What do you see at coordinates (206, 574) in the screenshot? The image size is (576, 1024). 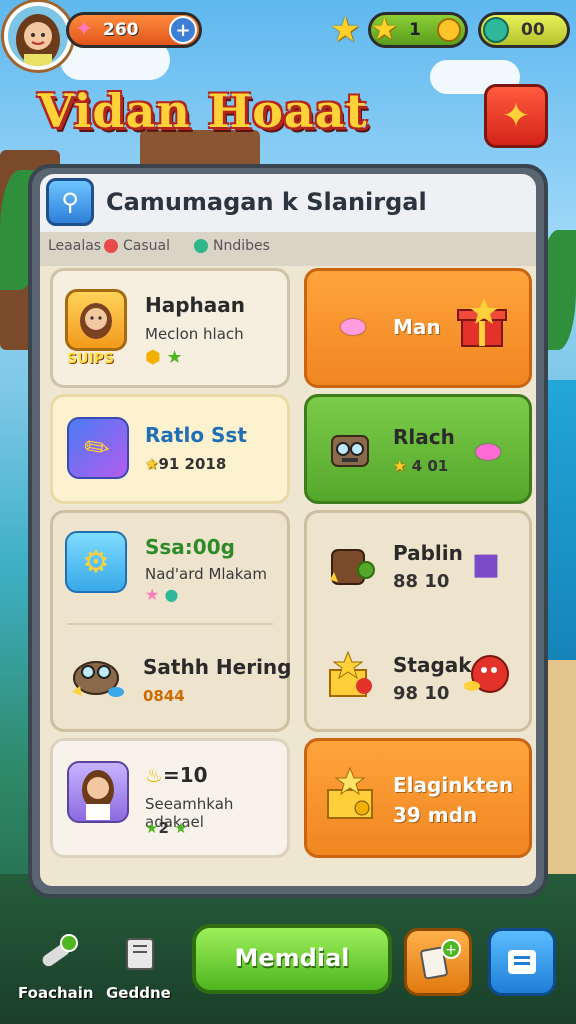 I see `card-subtitle: Nad'ard Mlakam` at bounding box center [206, 574].